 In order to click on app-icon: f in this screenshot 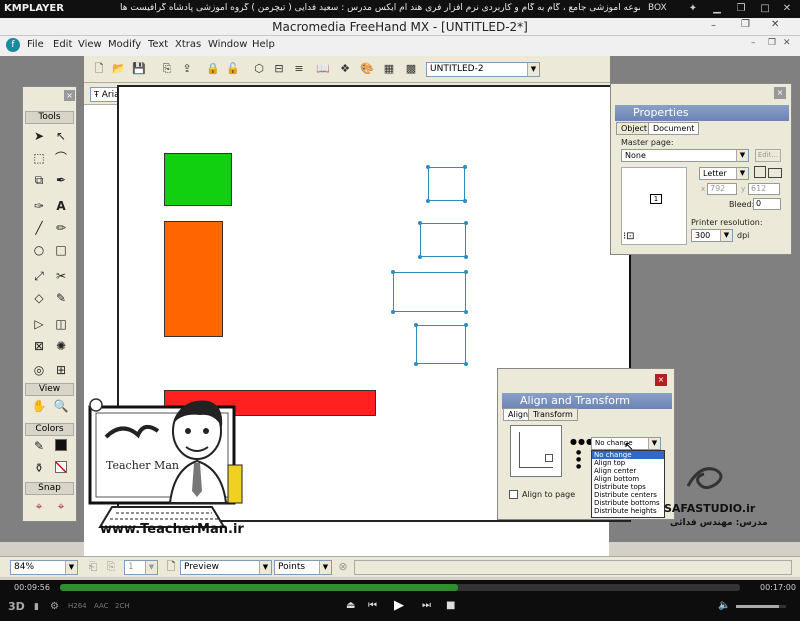, I will do `click(13, 45)`.